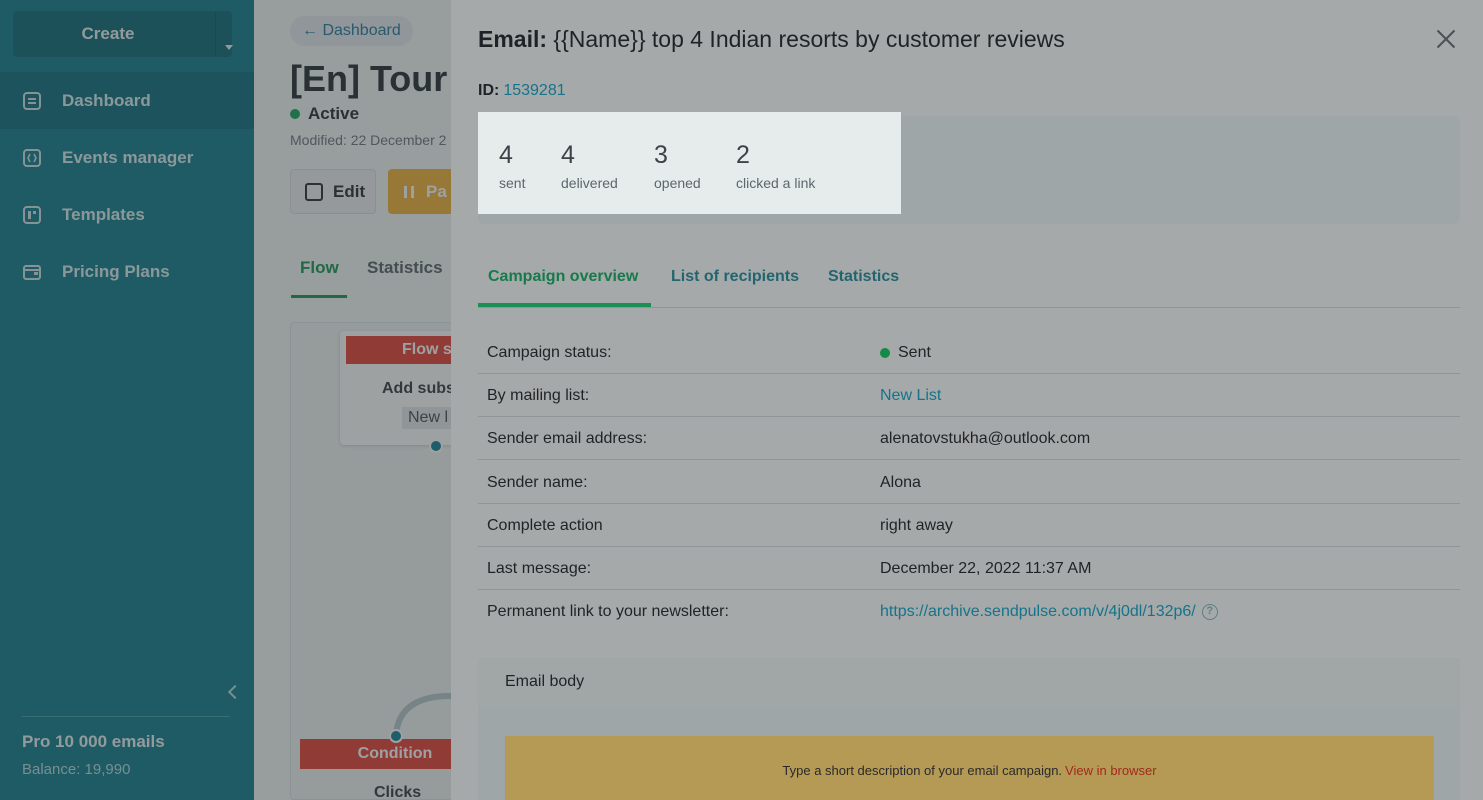 This screenshot has width=1483, height=800. What do you see at coordinates (545, 681) in the screenshot?
I see `email-body-label: Email body` at bounding box center [545, 681].